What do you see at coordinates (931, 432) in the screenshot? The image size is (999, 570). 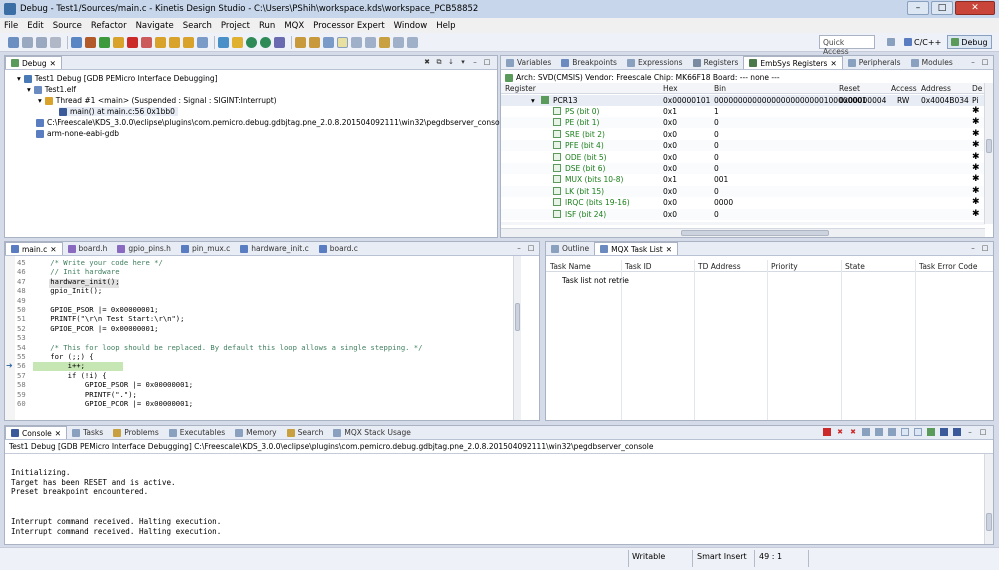 I see `pin-console-icon` at bounding box center [931, 432].